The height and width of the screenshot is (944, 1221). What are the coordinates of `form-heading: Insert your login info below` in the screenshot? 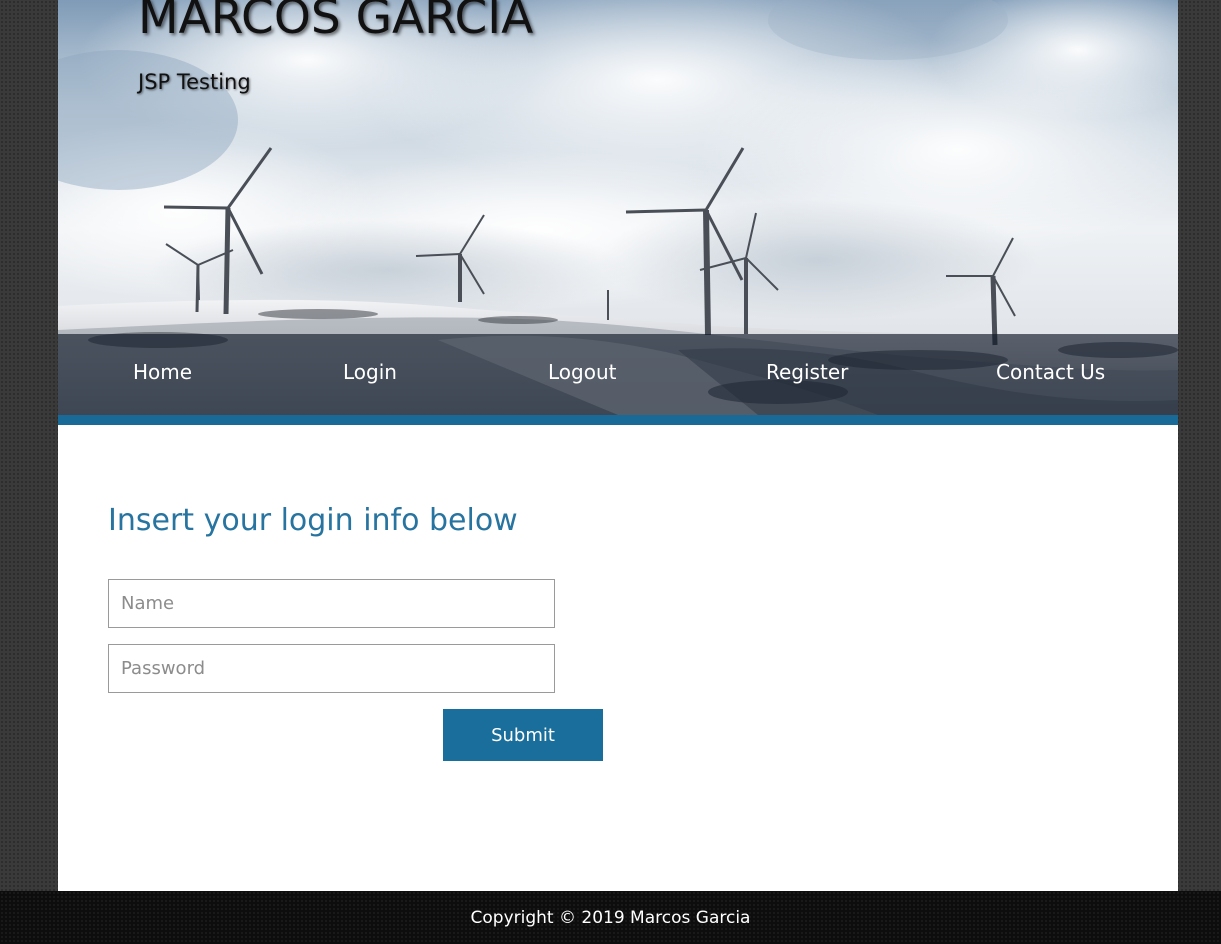 It's located at (313, 520).